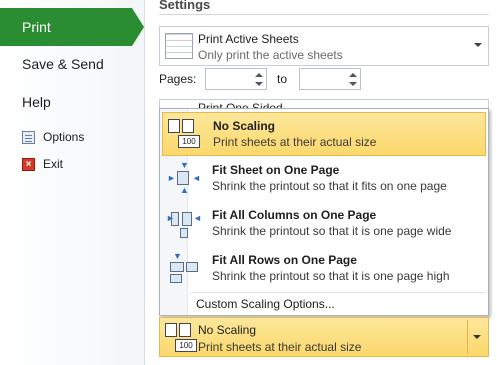  I want to click on fit-rows-icon: ▼, so click(183, 268).